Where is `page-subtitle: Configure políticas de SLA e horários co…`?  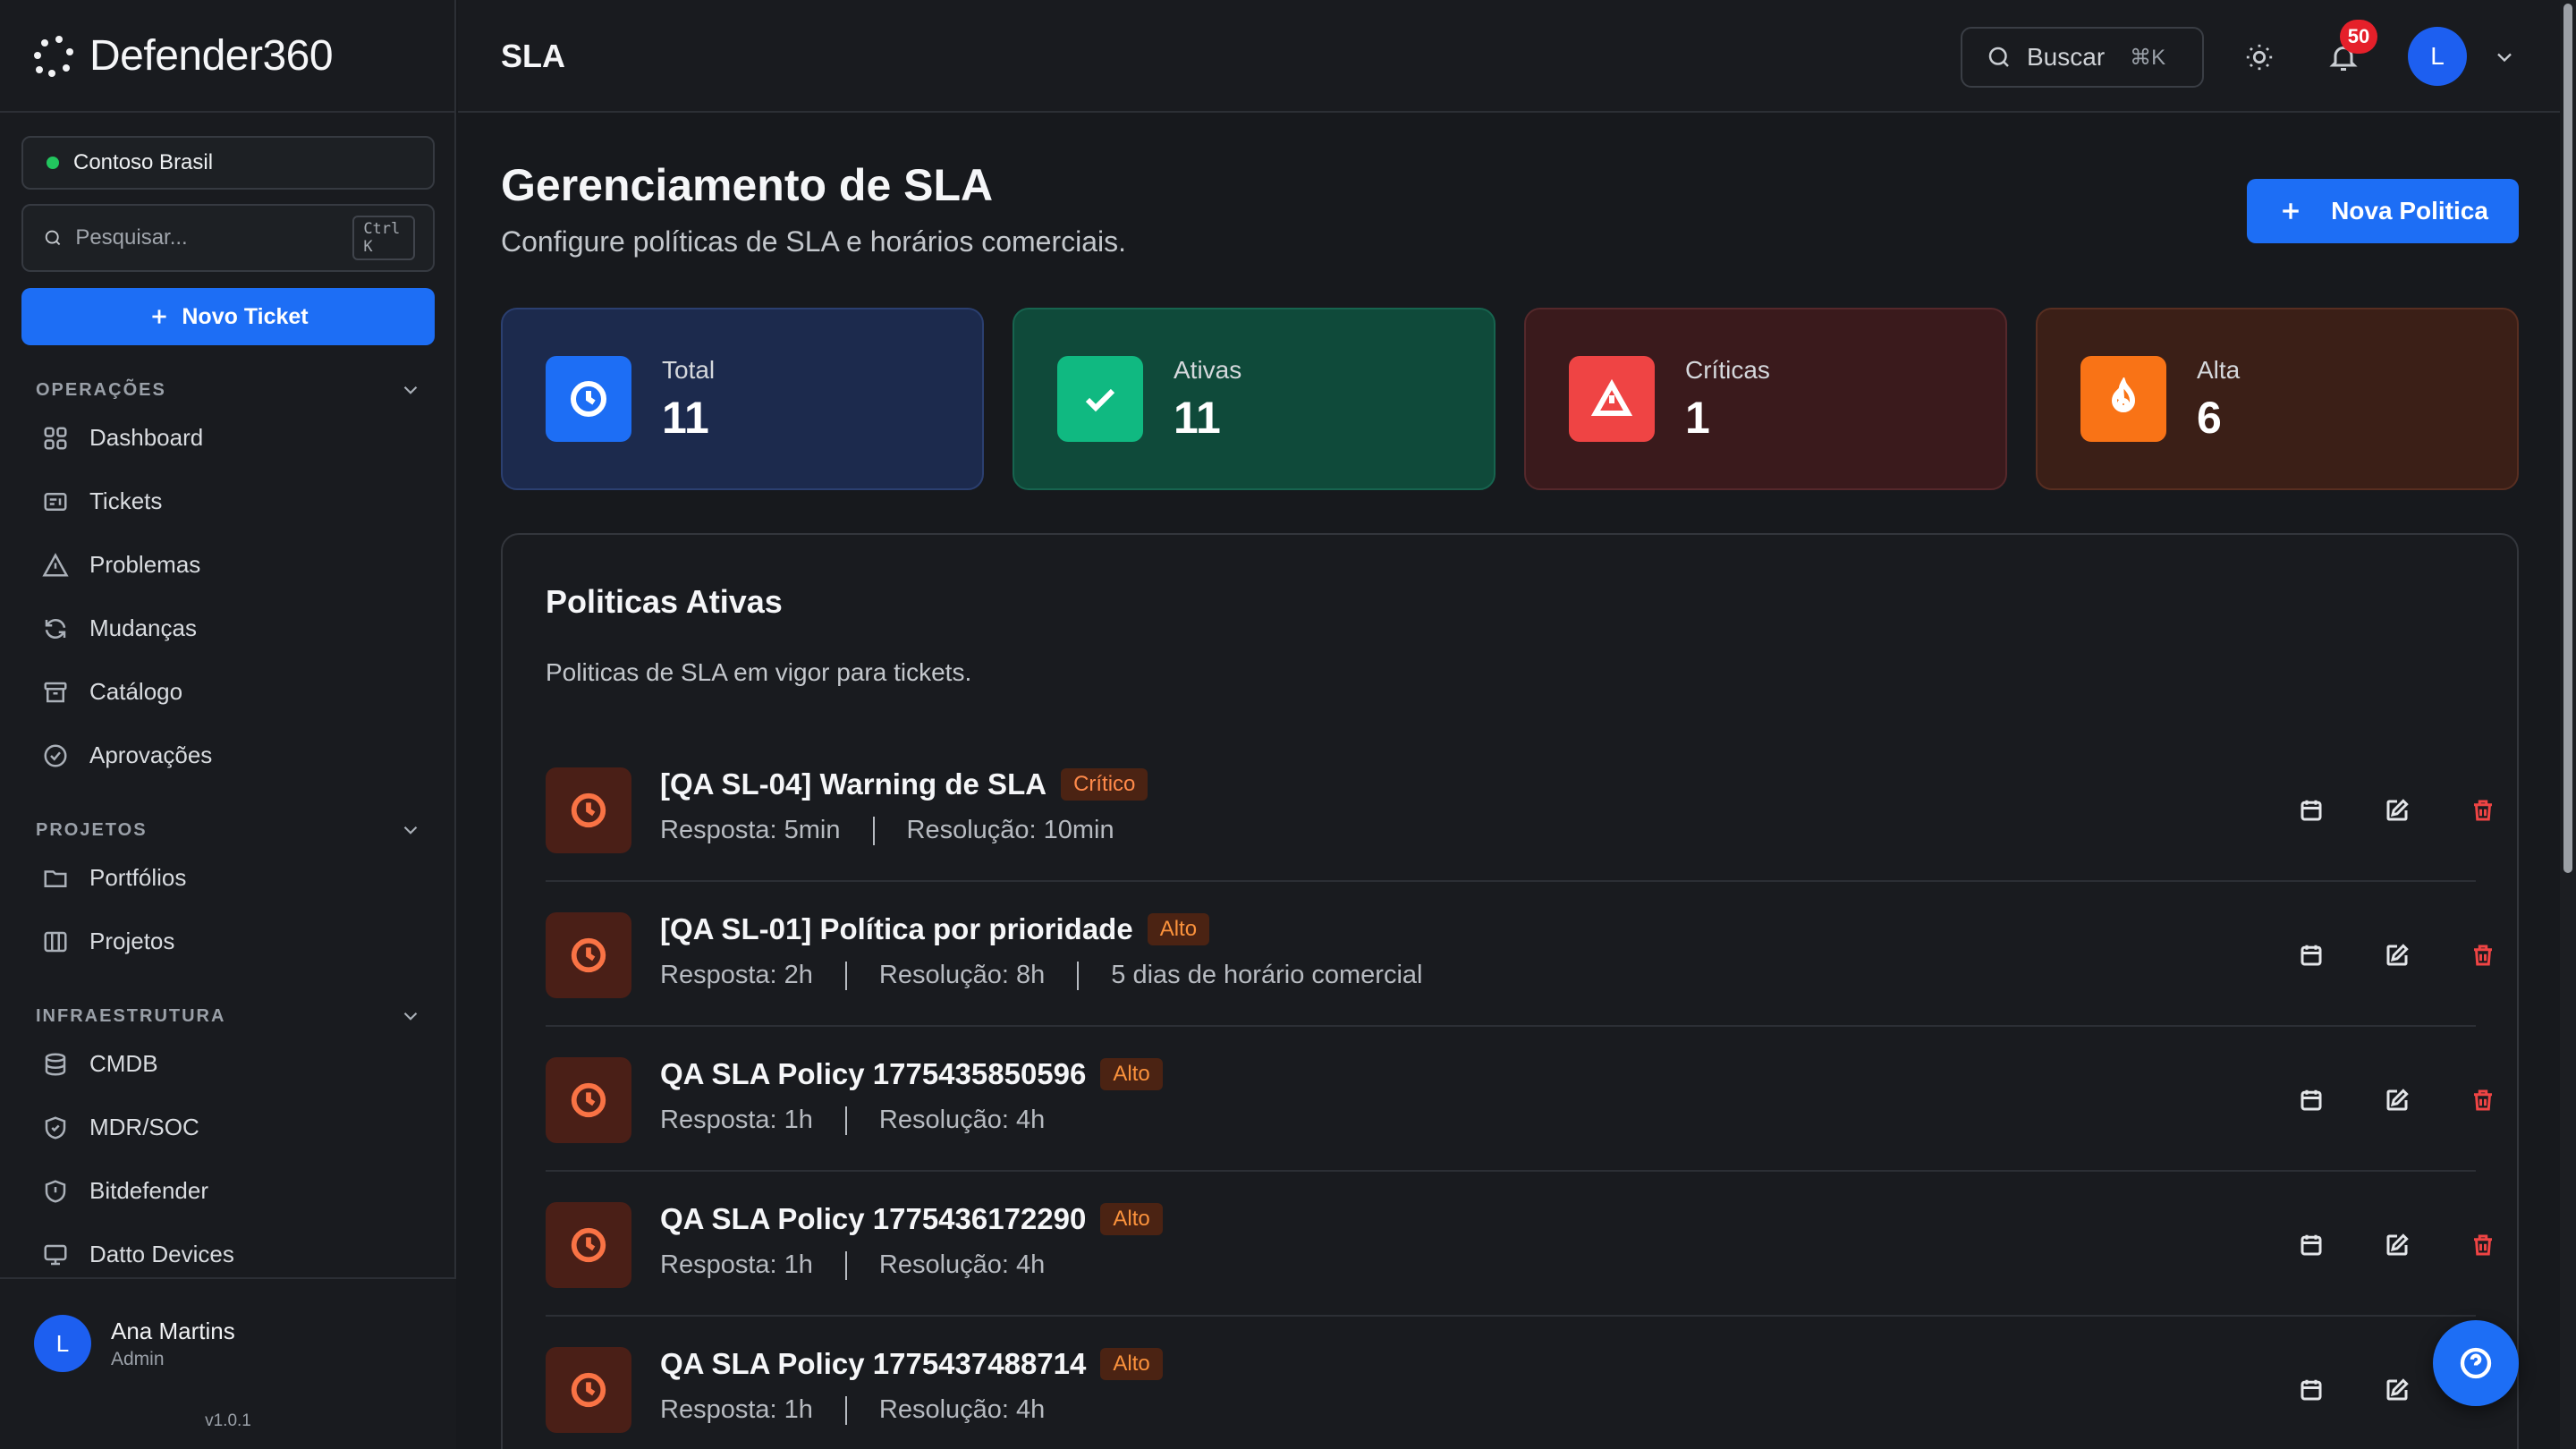 page-subtitle: Configure políticas de SLA e horários co… is located at coordinates (814, 241).